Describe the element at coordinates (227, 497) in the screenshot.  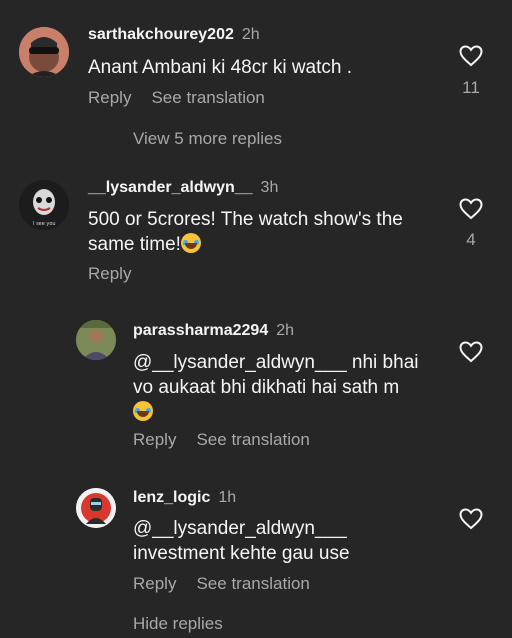
I see `comment-timestamp: 1h` at that location.